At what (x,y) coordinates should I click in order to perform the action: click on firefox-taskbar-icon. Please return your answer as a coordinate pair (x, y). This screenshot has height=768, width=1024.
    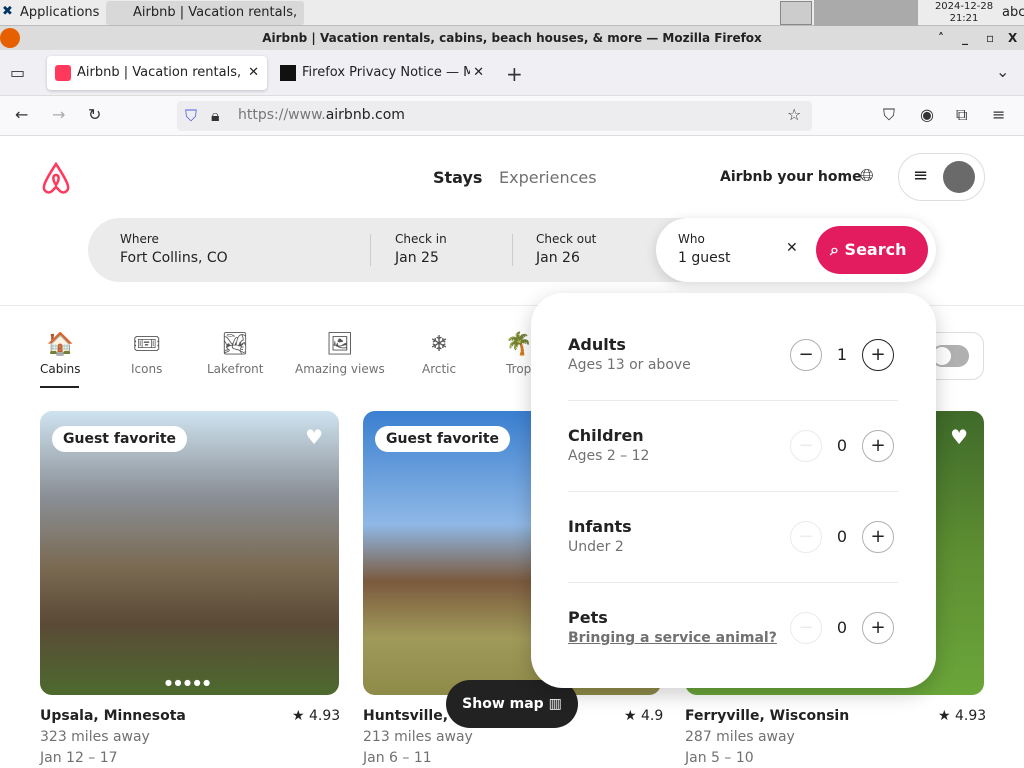
    Looking at the image, I should click on (796, 13).